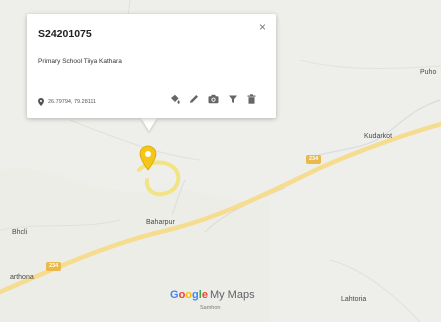 This screenshot has height=322, width=441. Describe the element at coordinates (189, 295) in the screenshot. I see `google-wordmark: Google` at that location.